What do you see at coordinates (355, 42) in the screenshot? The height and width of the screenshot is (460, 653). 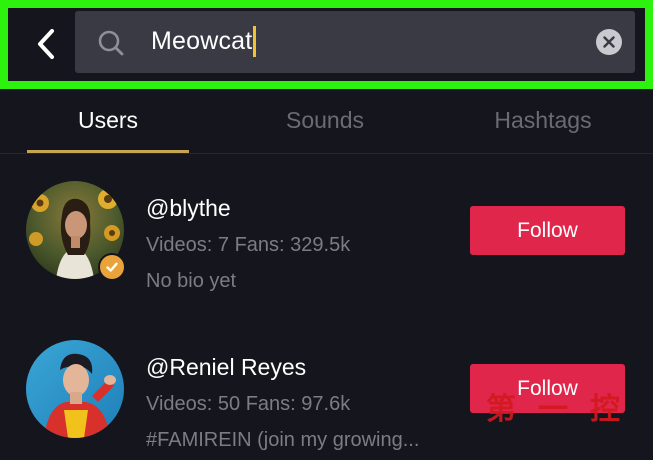 I see `search-input: Meowcat` at bounding box center [355, 42].